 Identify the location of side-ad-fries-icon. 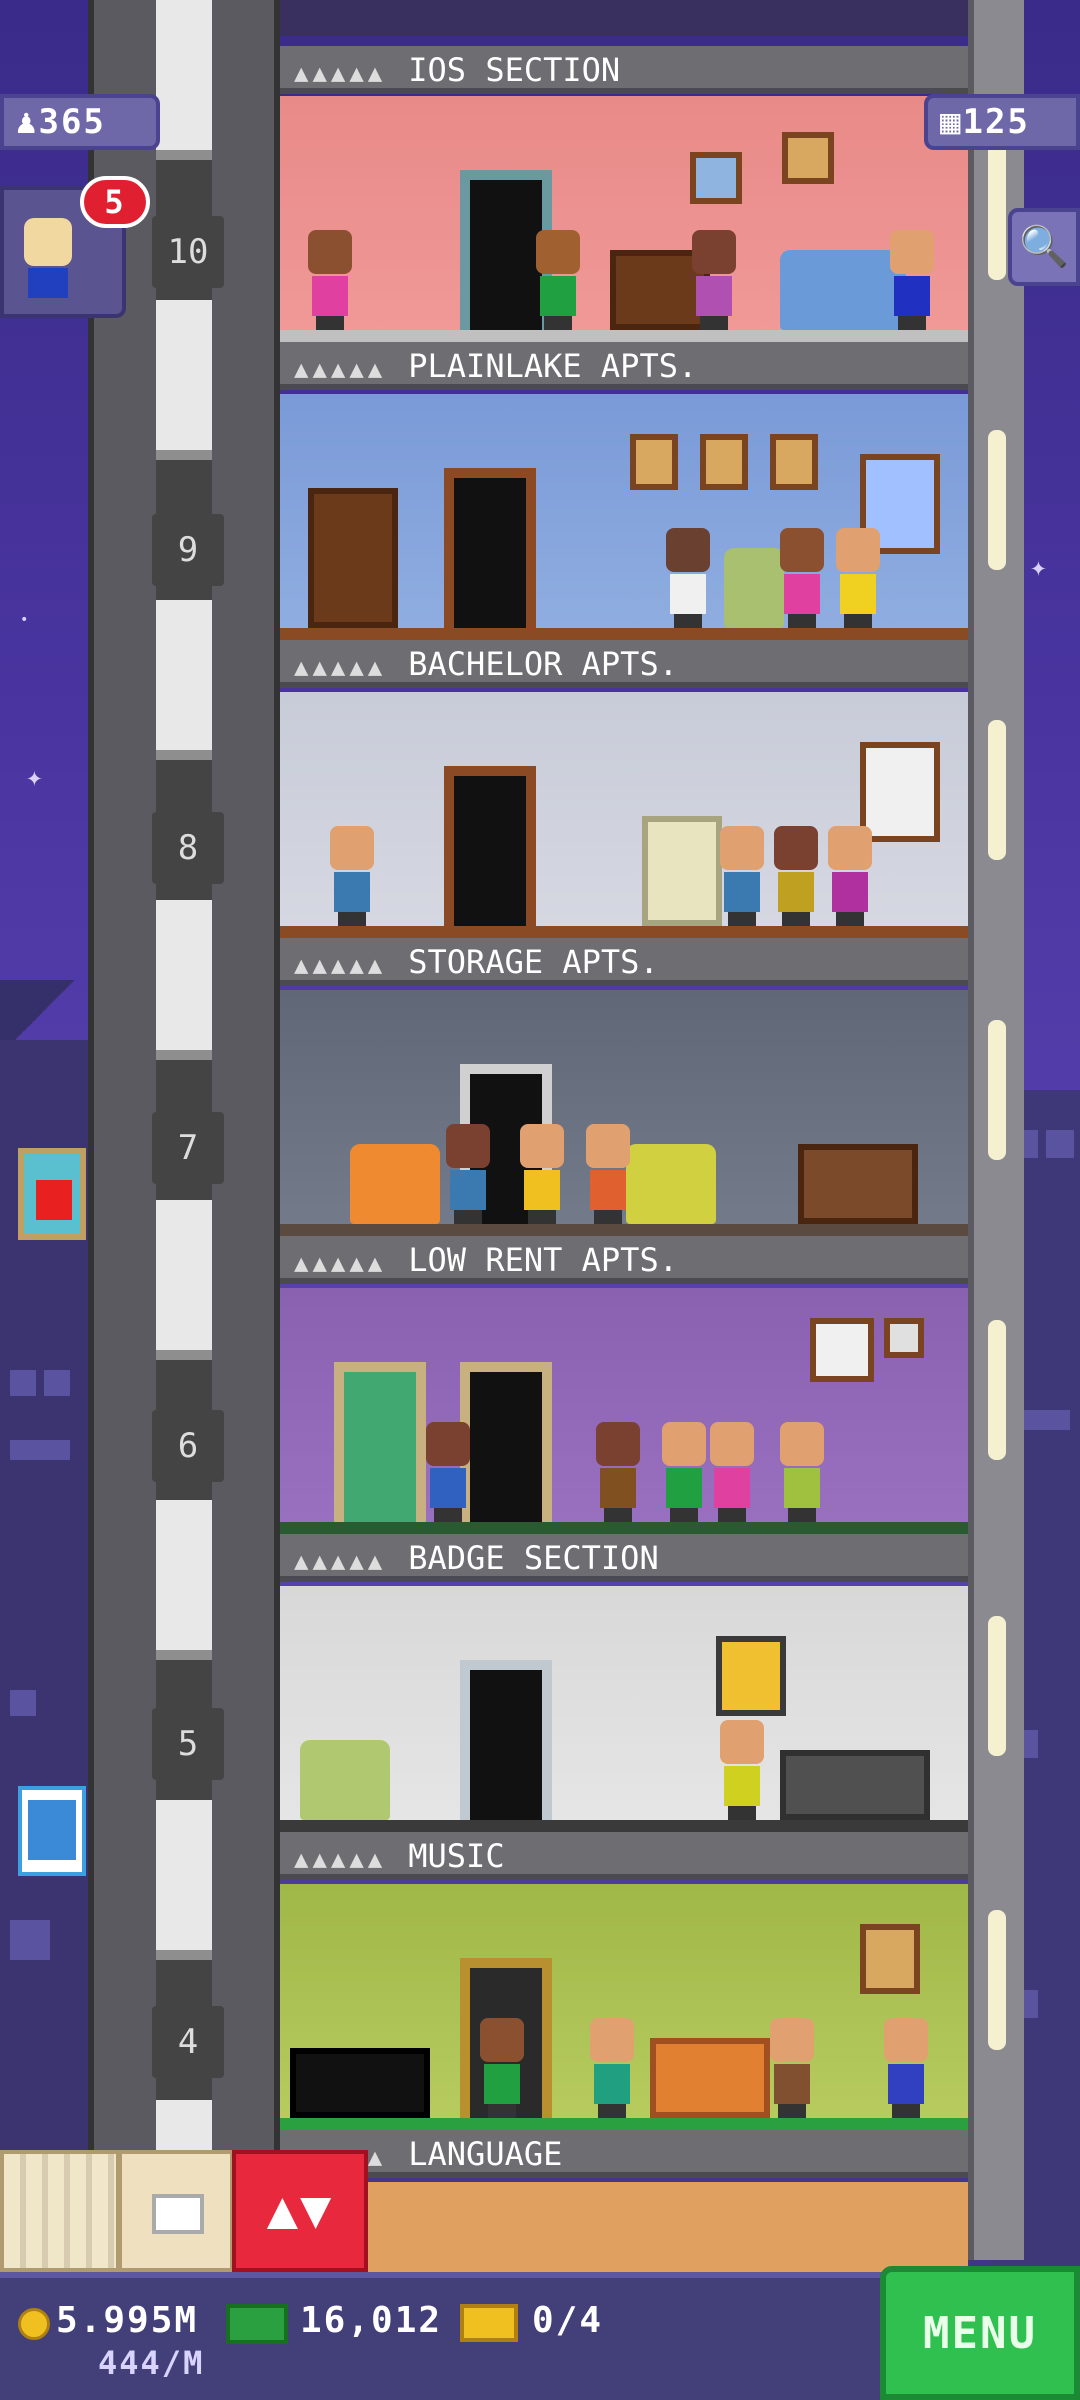
(52, 1194).